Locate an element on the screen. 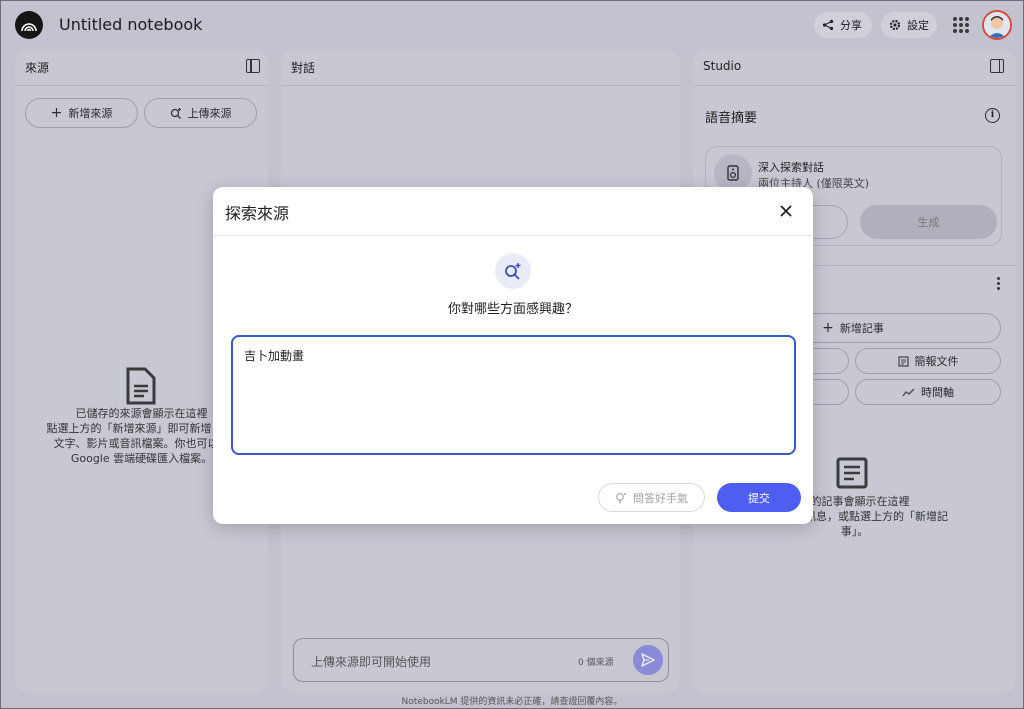 The image size is (1024, 709). feeling-lucky-button: 問答好手氣 is located at coordinates (651, 497).